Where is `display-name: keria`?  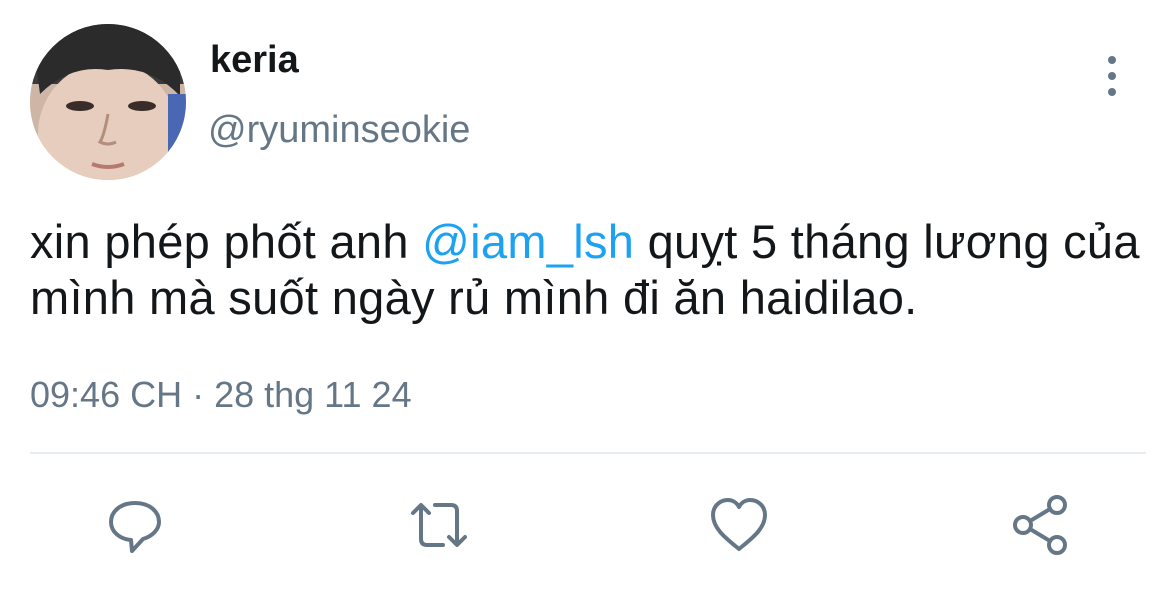
display-name: keria is located at coordinates (254, 60).